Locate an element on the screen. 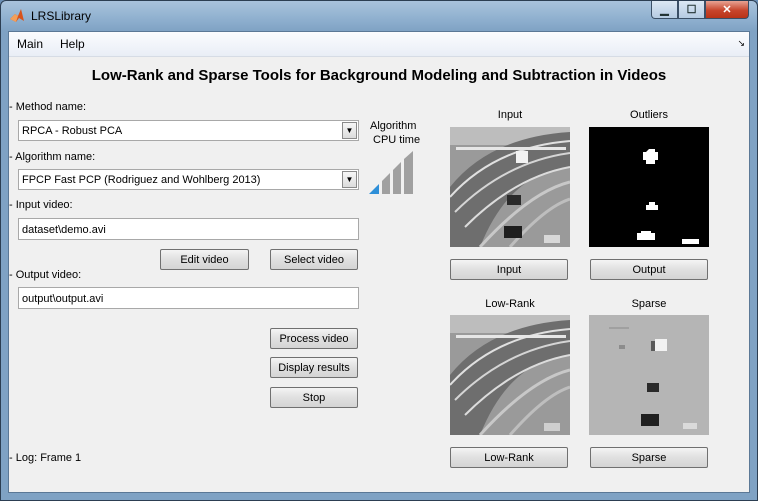 The image size is (758, 501). close-icon: ✕ is located at coordinates (727, 10).